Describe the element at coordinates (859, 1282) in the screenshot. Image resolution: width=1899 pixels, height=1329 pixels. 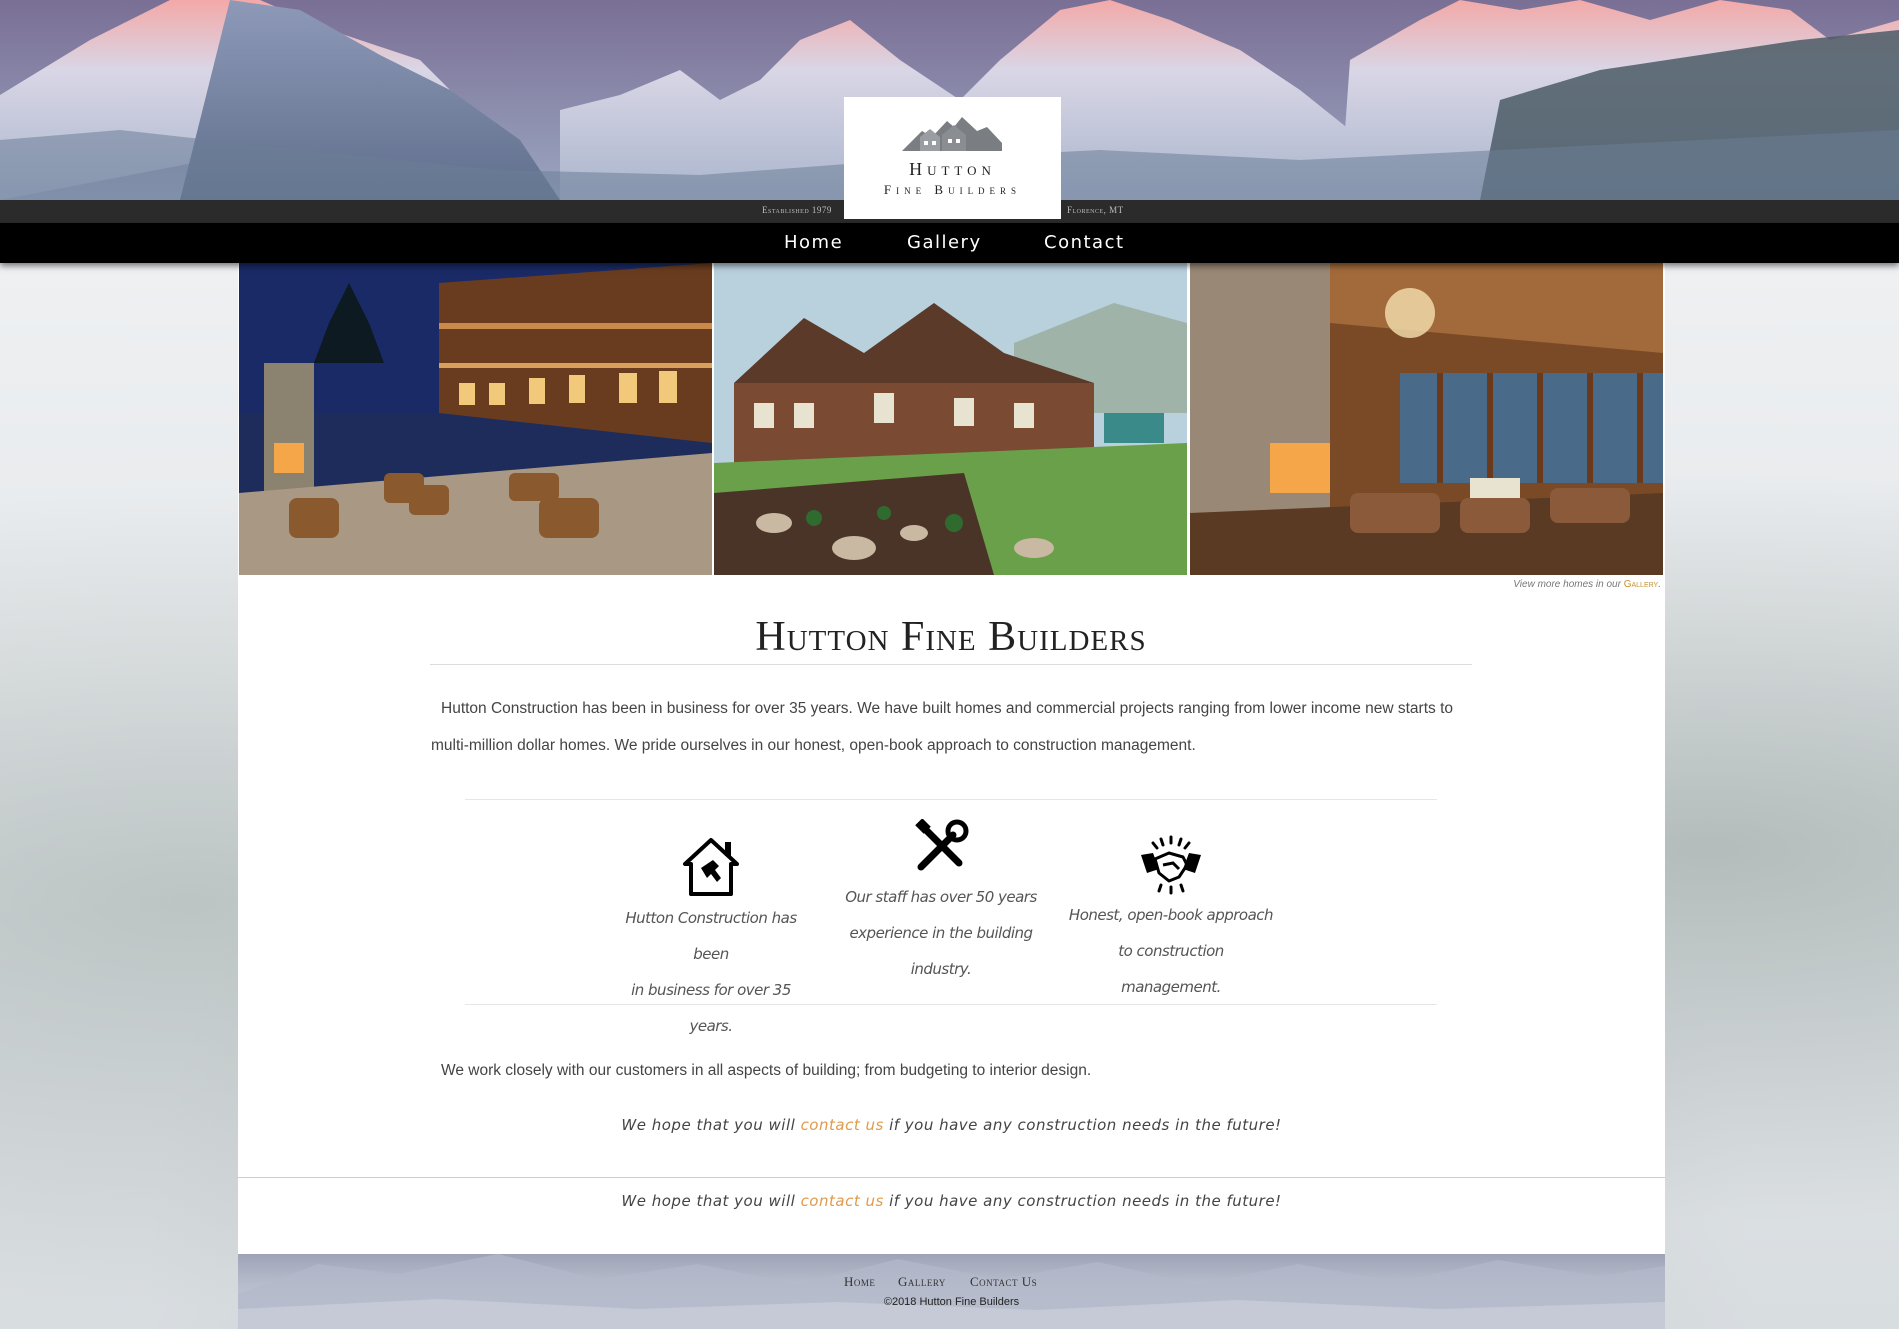
I see `footer-link-home: Home` at that location.